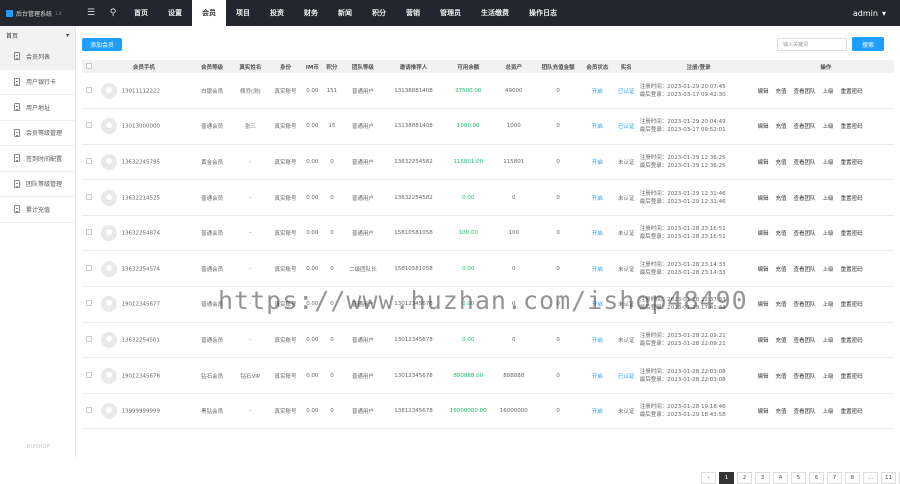  What do you see at coordinates (113, 13) in the screenshot?
I see `search-icon: ⚲` at bounding box center [113, 13].